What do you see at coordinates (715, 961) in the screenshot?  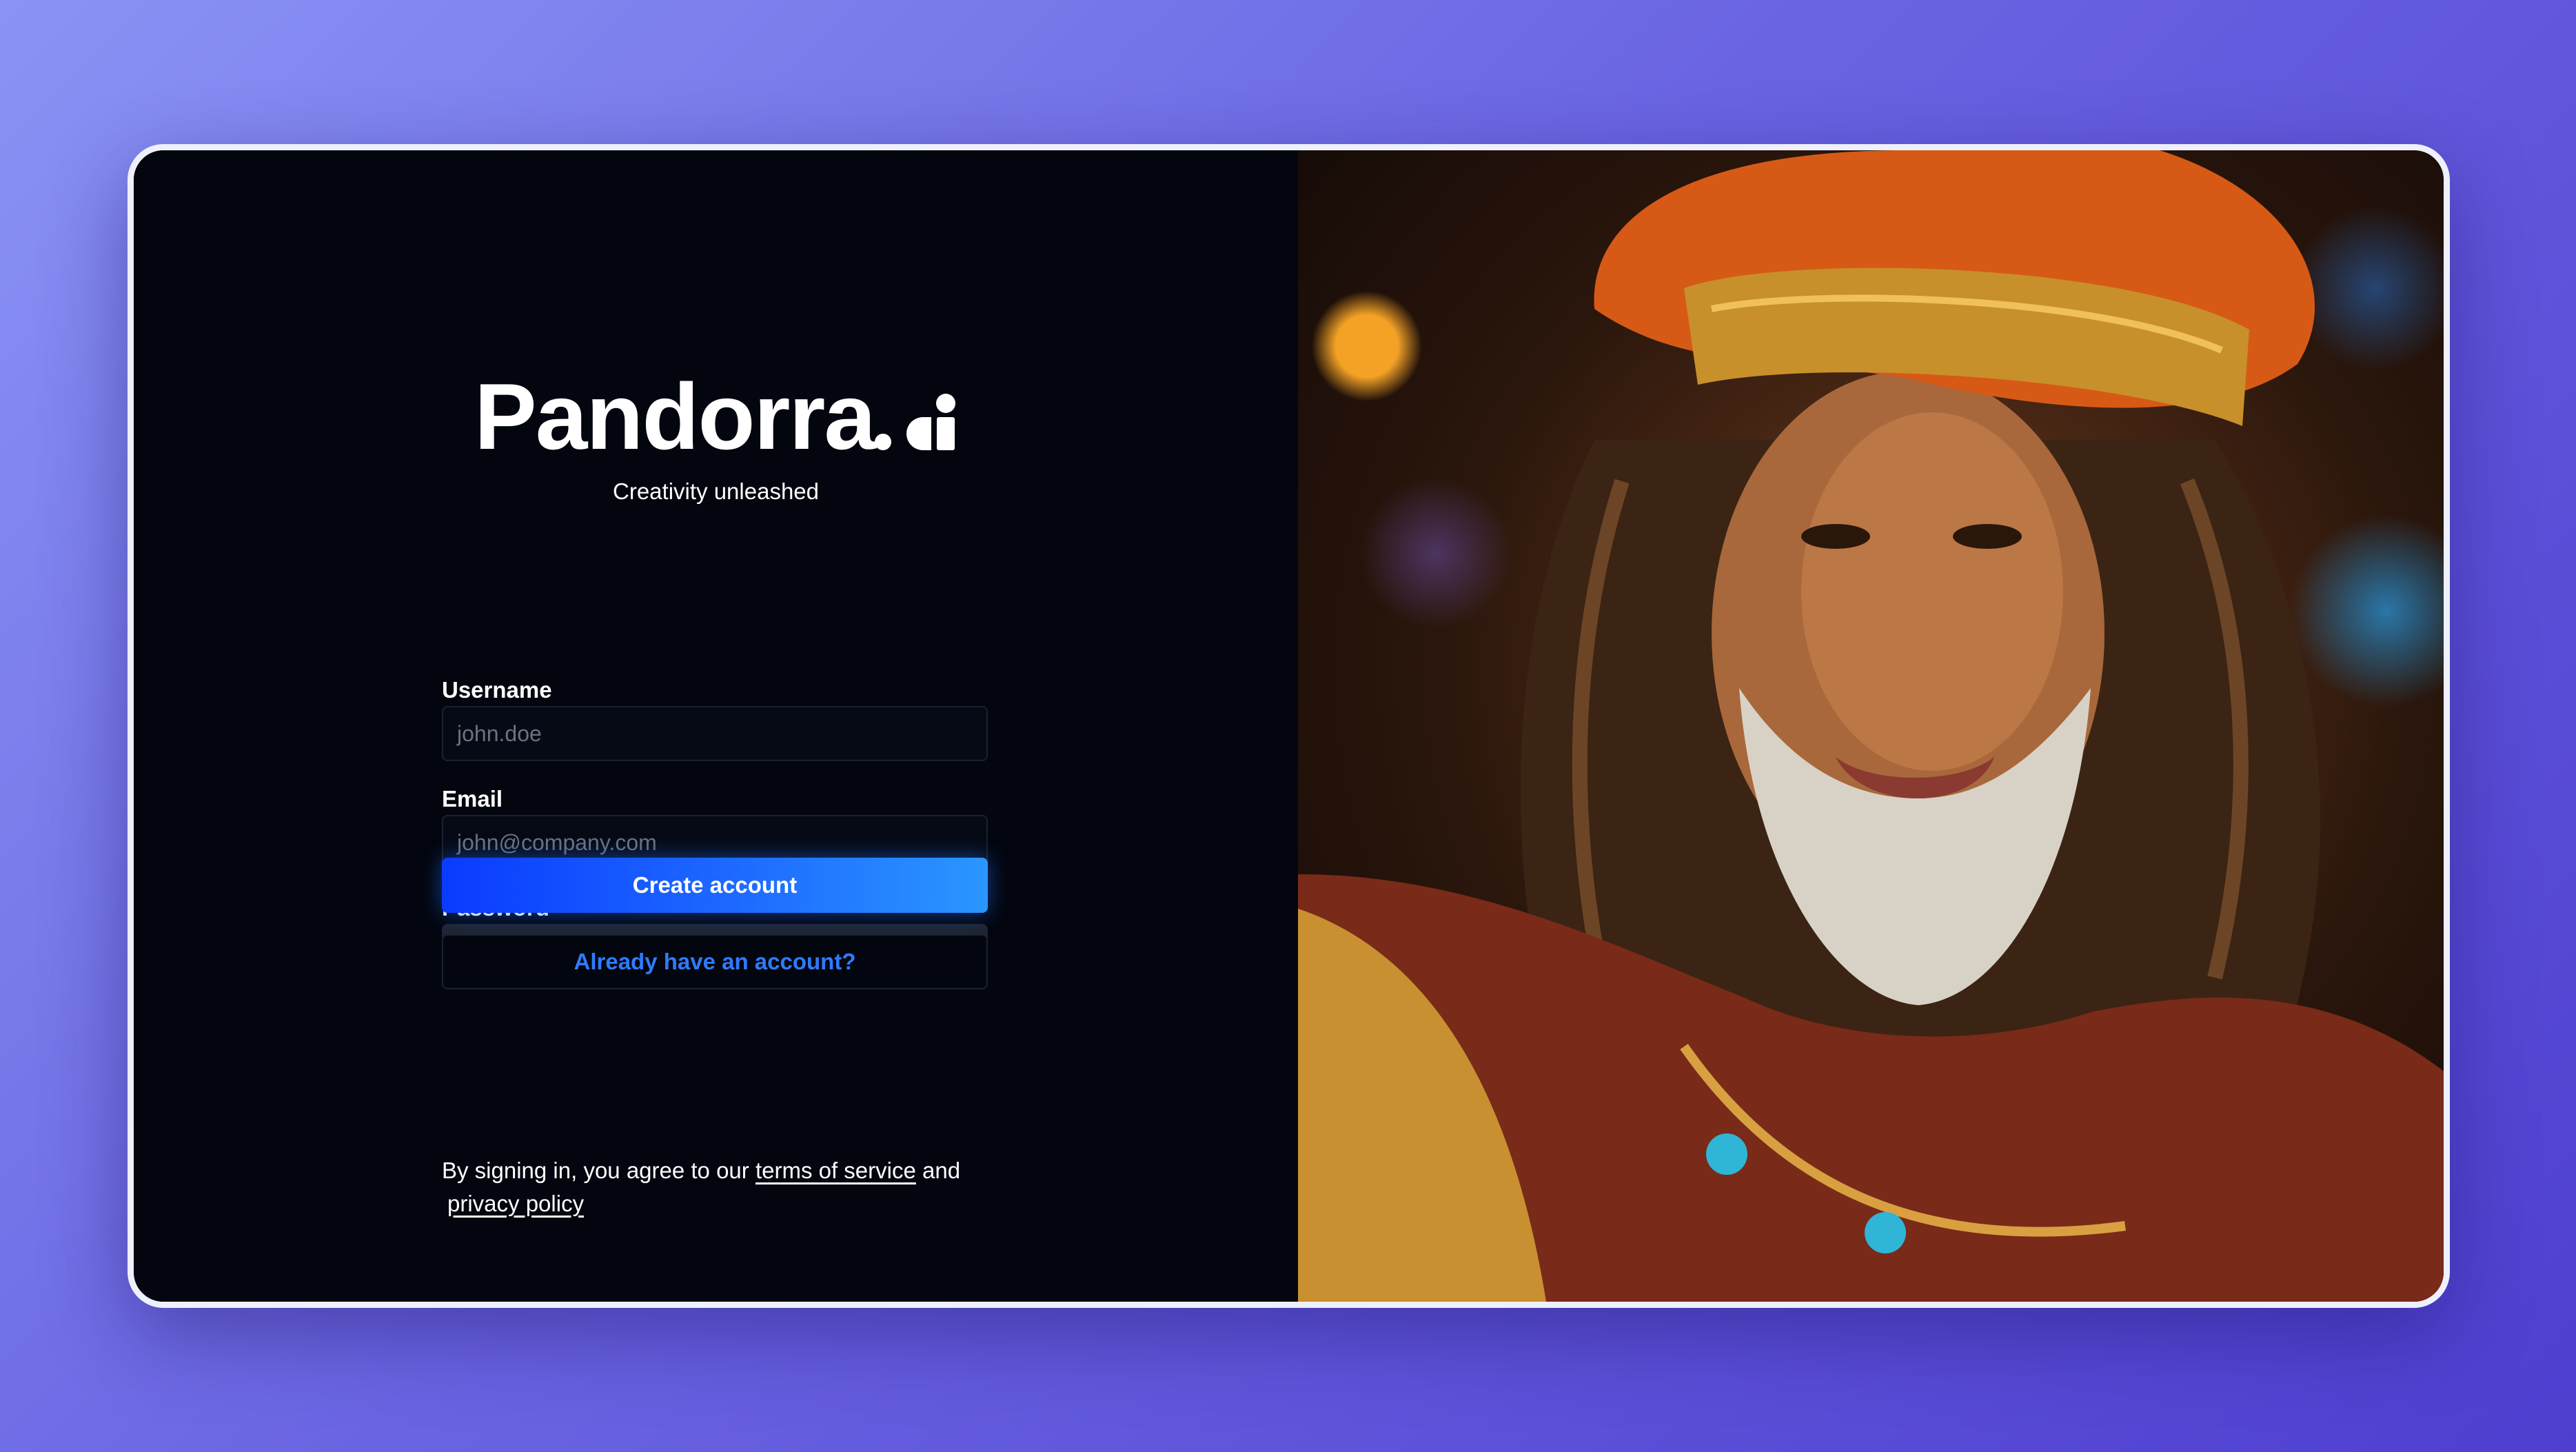 I see `signin-link-button: Already have an account?` at bounding box center [715, 961].